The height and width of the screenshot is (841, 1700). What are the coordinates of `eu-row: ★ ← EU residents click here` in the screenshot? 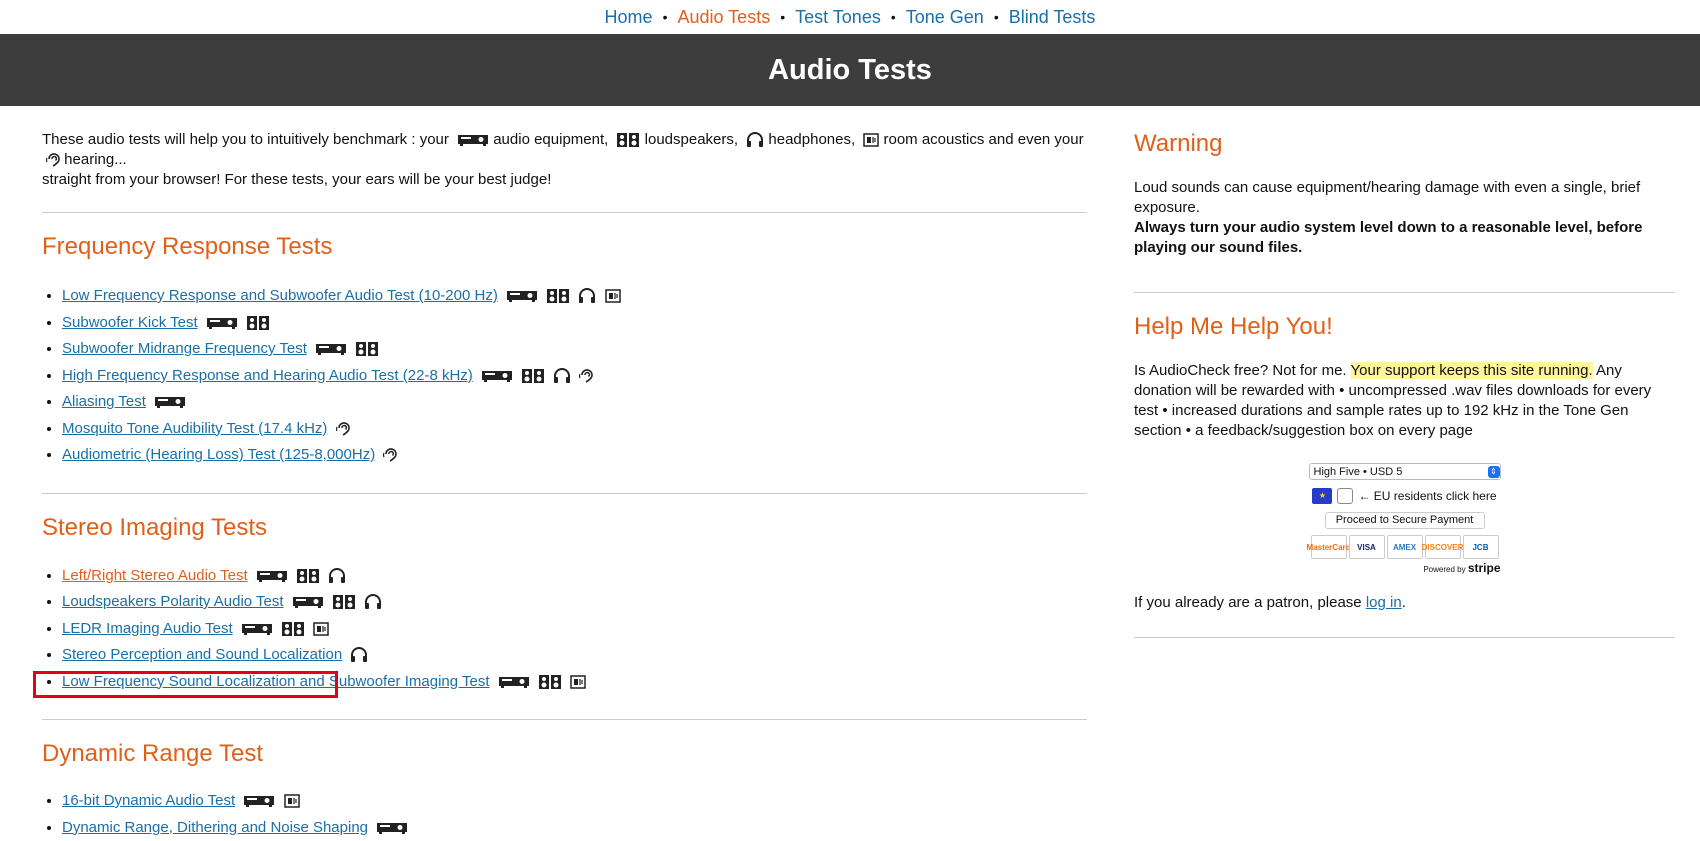 It's located at (1405, 496).